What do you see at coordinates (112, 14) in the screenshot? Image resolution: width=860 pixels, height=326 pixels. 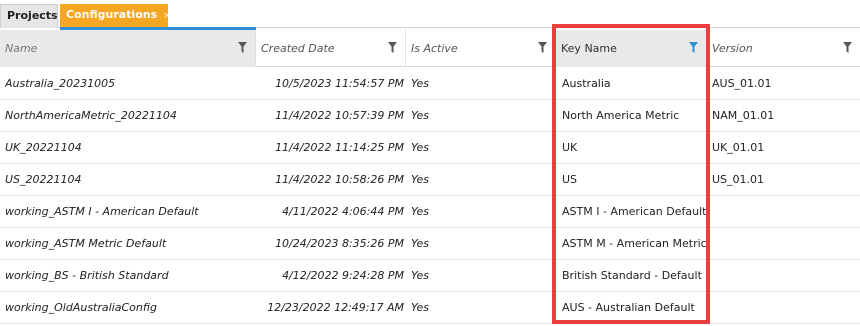 I see `tab-configurations-label: Configurations` at bounding box center [112, 14].